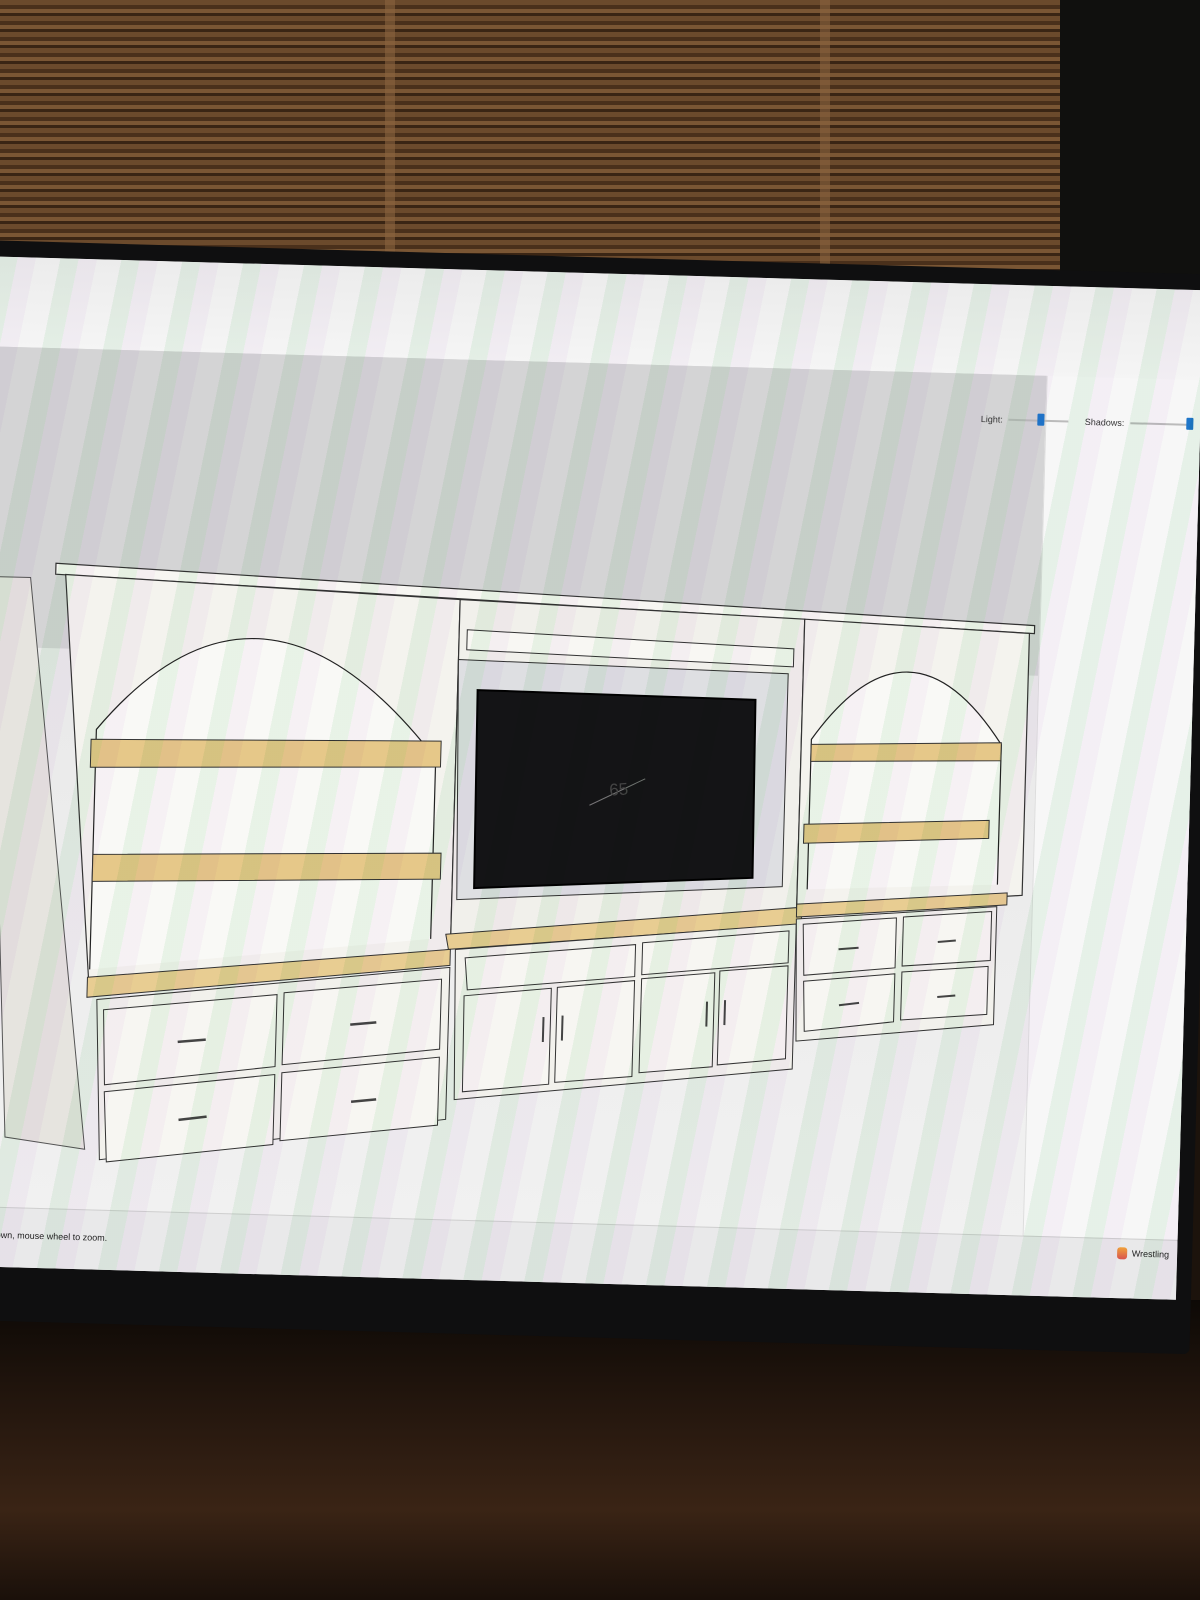 This screenshot has height=1600, width=1200. I want to click on left-bookcase, so click(263, 868).